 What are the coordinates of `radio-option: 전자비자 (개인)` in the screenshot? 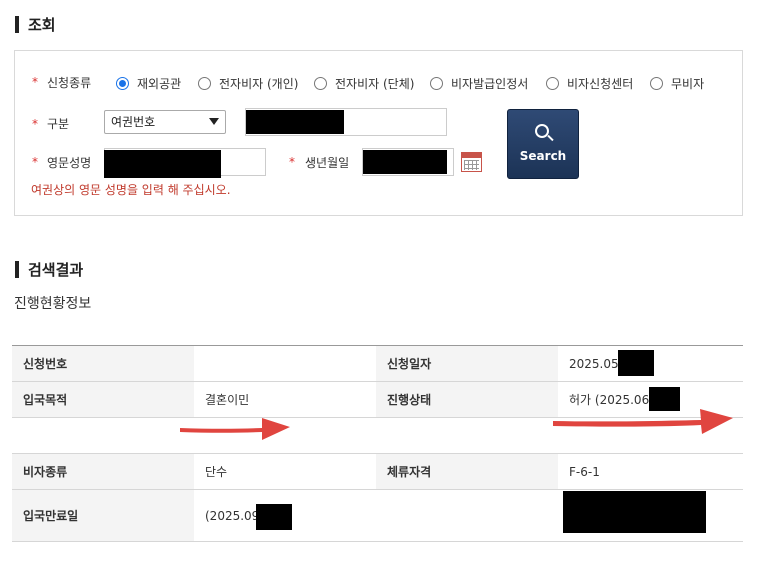 It's located at (248, 83).